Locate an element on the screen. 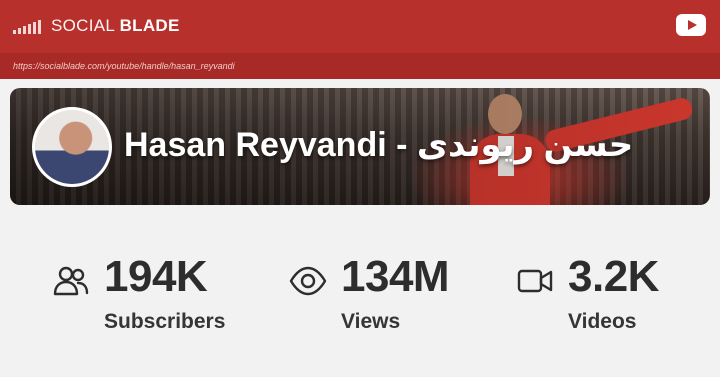 This screenshot has height=377, width=720. videos-value: 3.2K is located at coordinates (613, 276).